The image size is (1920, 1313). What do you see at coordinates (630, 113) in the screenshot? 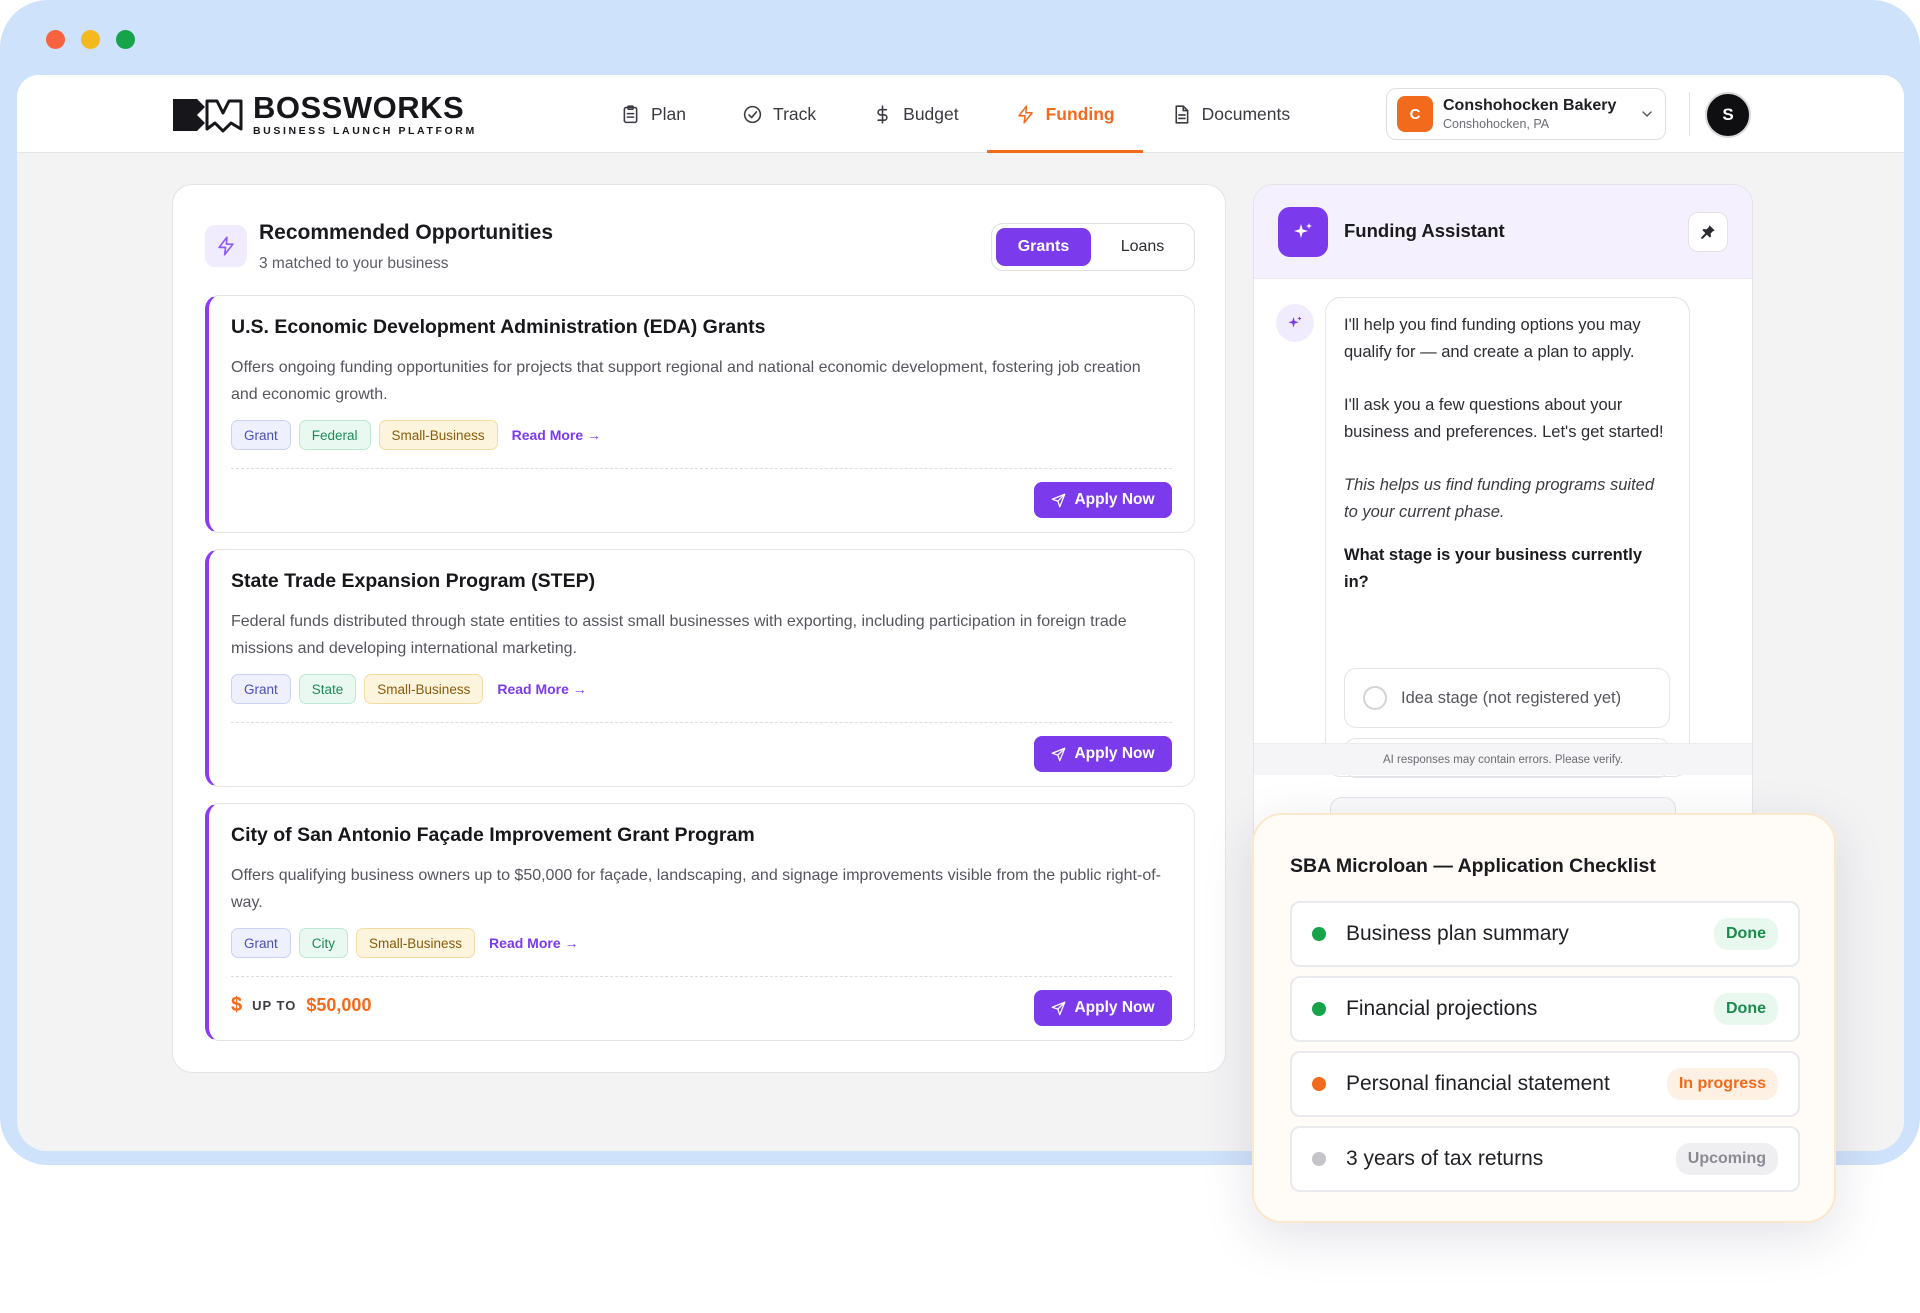
I see `clipboard-icon` at bounding box center [630, 113].